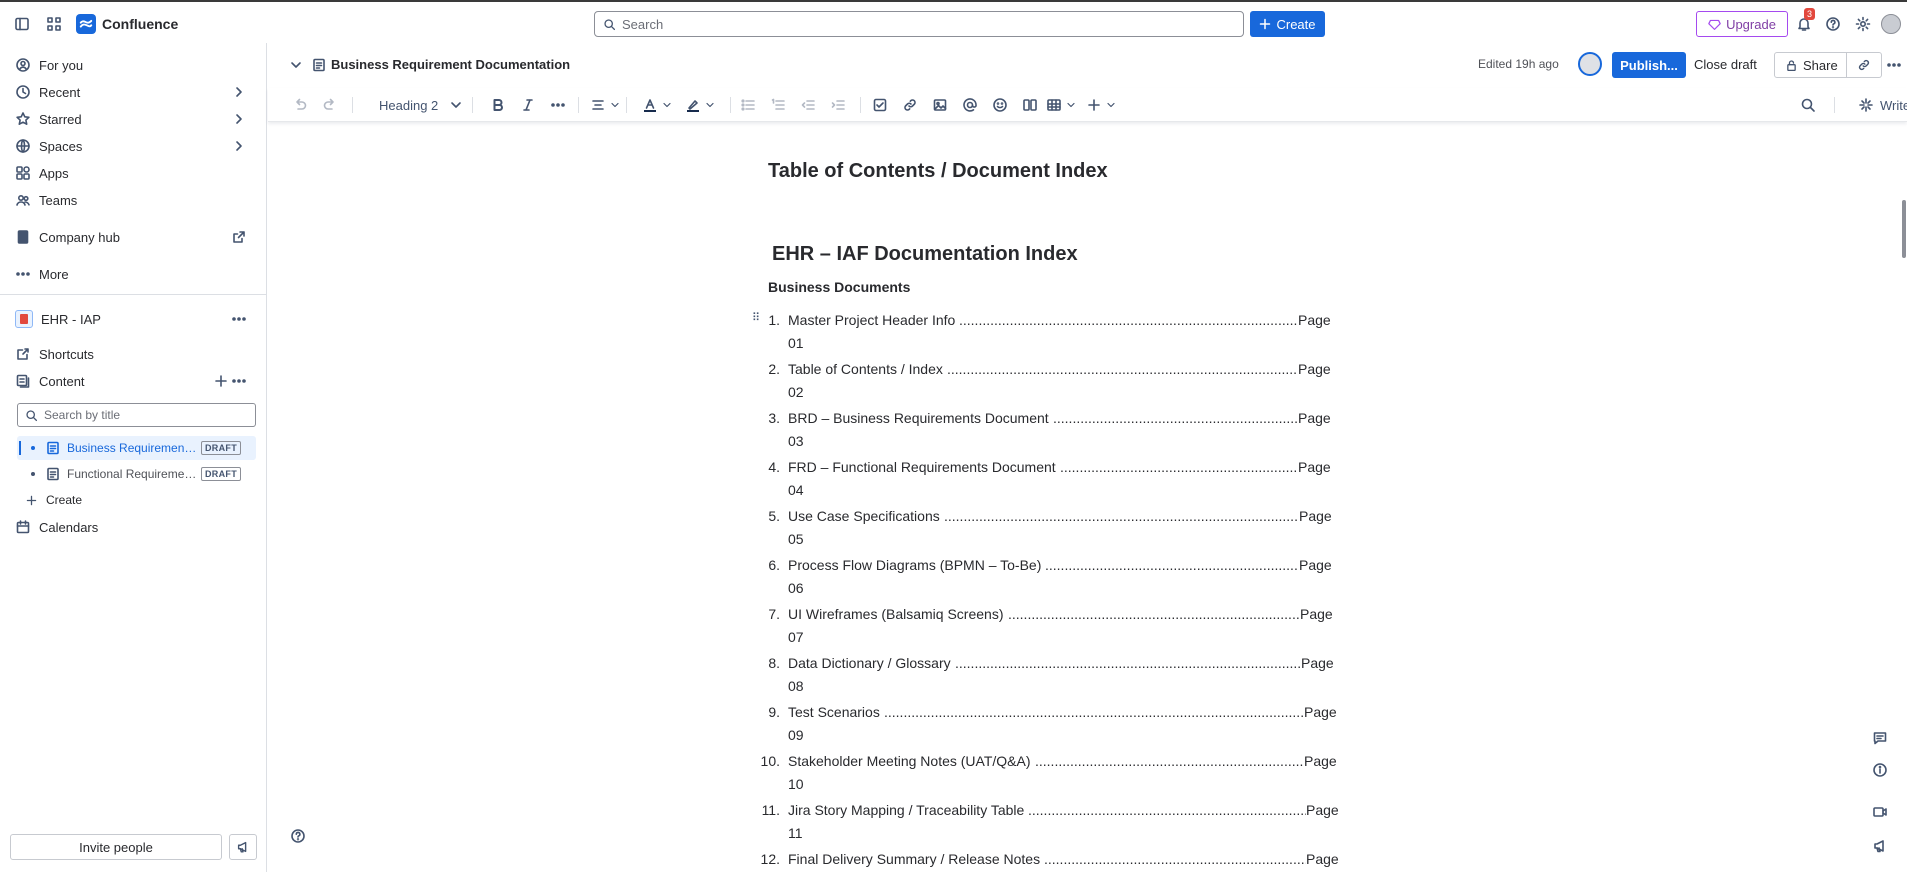 The width and height of the screenshot is (1907, 894). Describe the element at coordinates (133, 274) in the screenshot. I see `sidebar-item-more: More` at that location.